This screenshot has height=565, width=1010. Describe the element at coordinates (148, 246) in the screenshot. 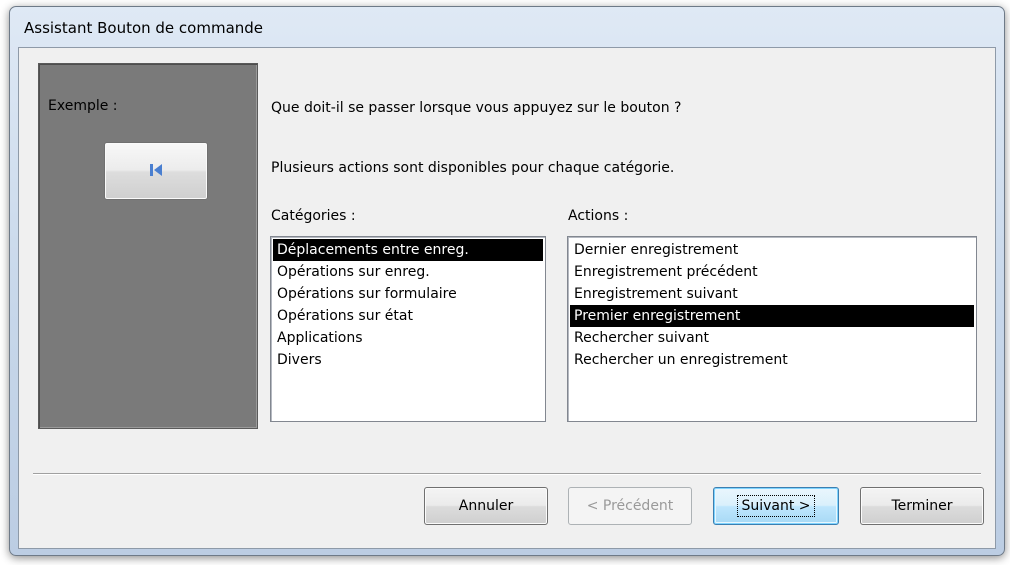

I see `example-panel: Exemple :` at that location.